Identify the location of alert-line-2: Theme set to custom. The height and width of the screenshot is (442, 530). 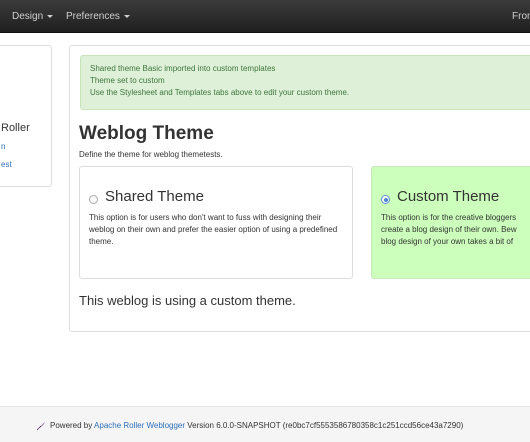
(127, 80).